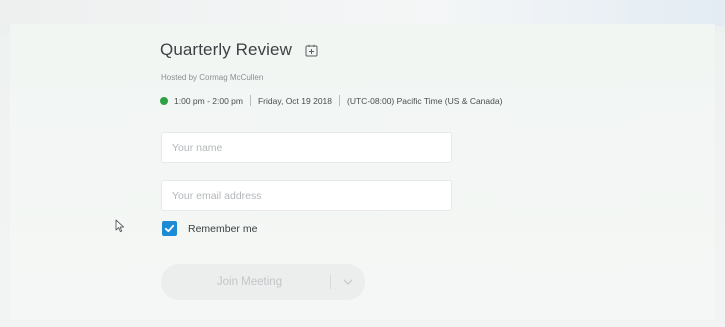 Image resolution: width=725 pixels, height=327 pixels. What do you see at coordinates (120, 226) in the screenshot?
I see `mouse-cursor-icon` at bounding box center [120, 226].